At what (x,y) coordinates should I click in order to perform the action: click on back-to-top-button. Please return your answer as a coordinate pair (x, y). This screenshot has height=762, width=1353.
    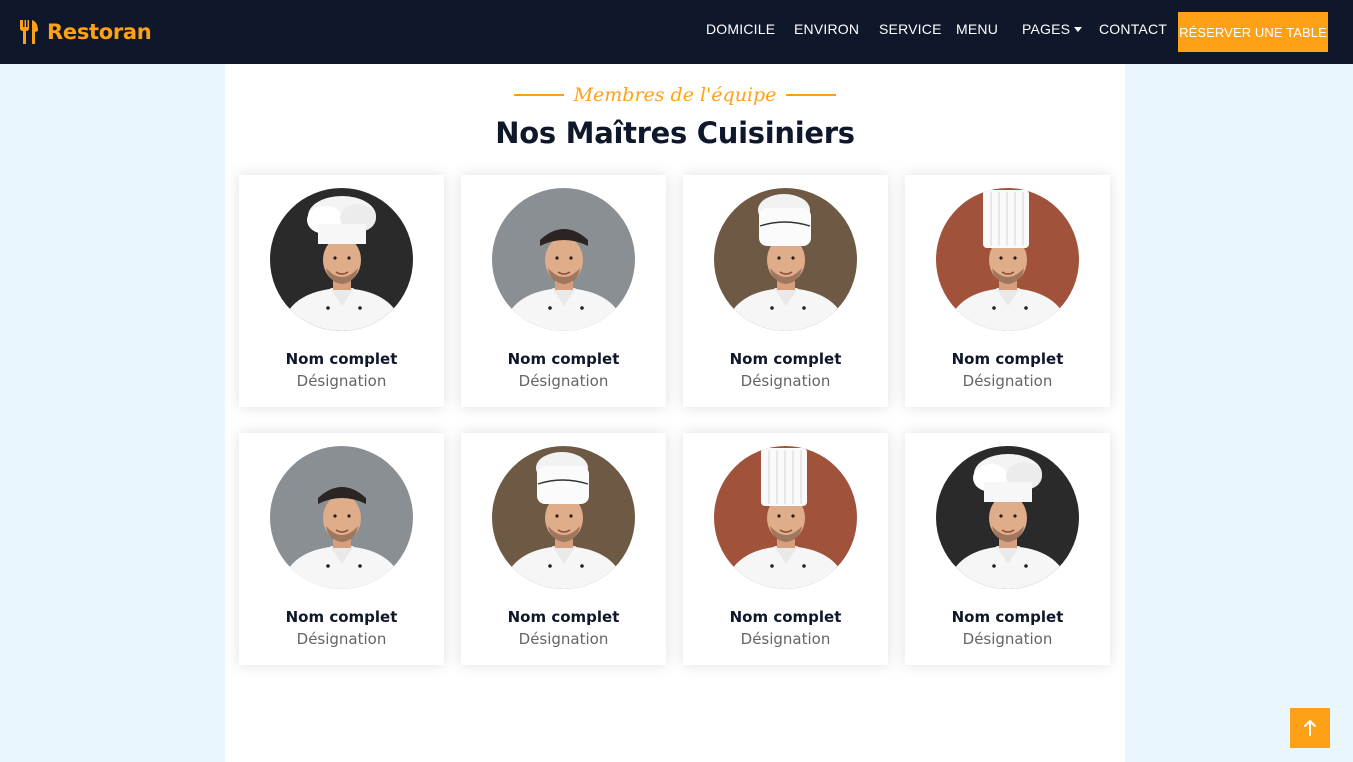
    Looking at the image, I should click on (1310, 728).